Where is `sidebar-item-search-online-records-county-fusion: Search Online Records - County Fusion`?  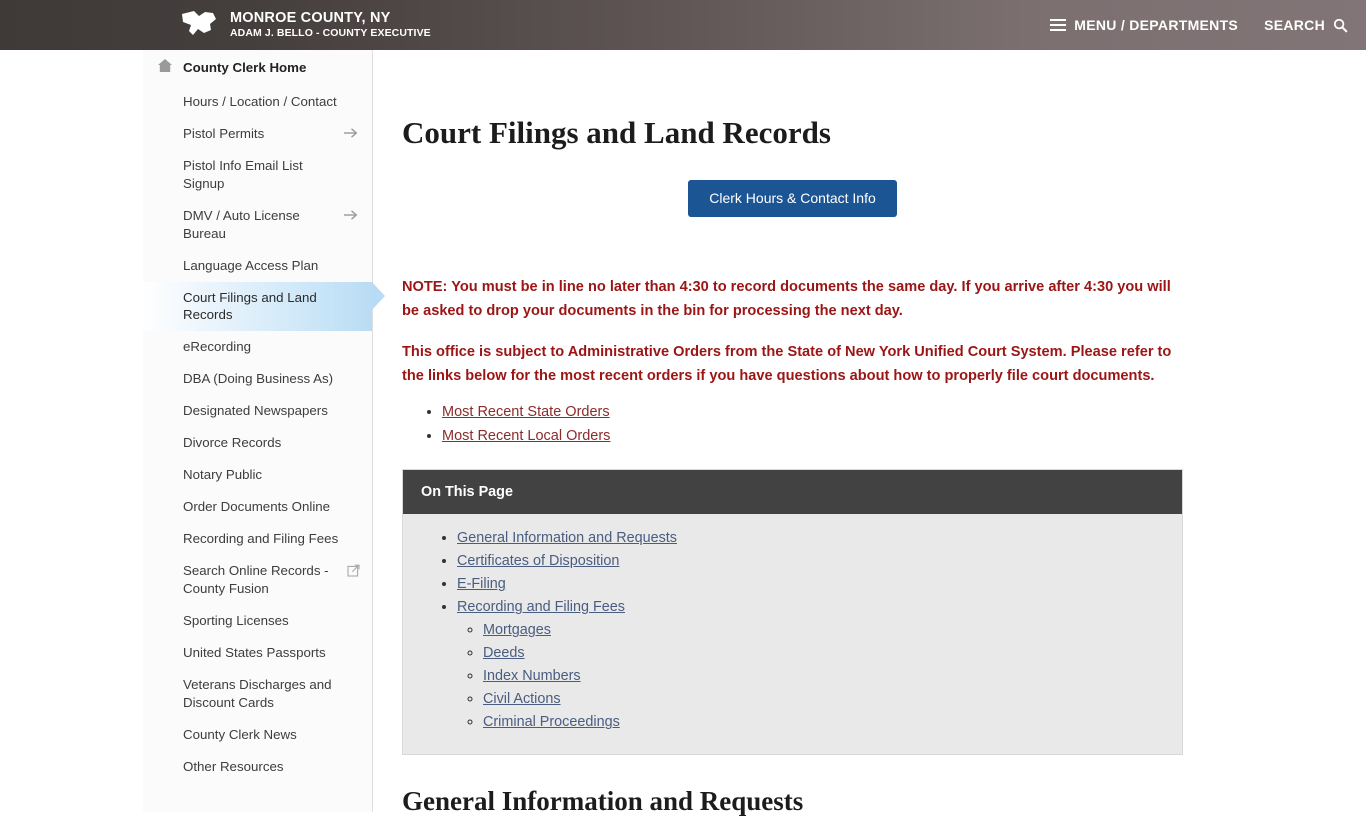
sidebar-item-search-online-records-county-fusion: Search Online Records - County Fusion is located at coordinates (257, 580).